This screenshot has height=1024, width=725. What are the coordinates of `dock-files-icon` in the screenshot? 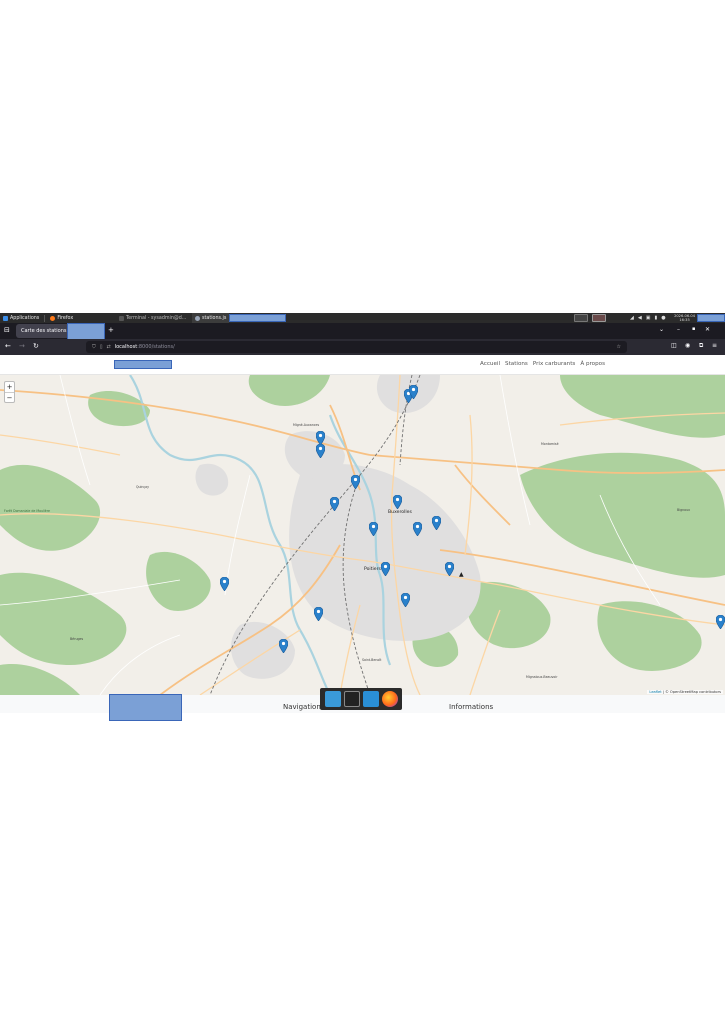 It's located at (370, 699).